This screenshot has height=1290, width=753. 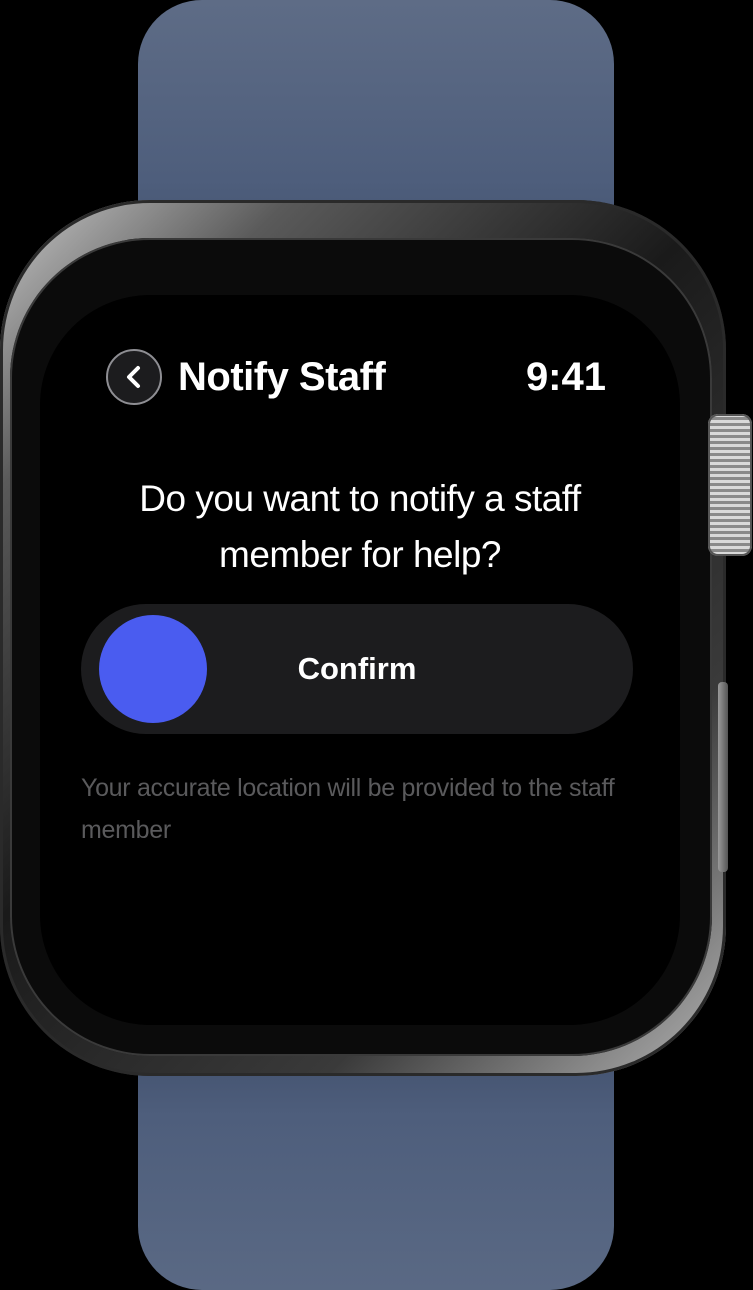 I want to click on confirm-slider-knob, so click(x=153, y=669).